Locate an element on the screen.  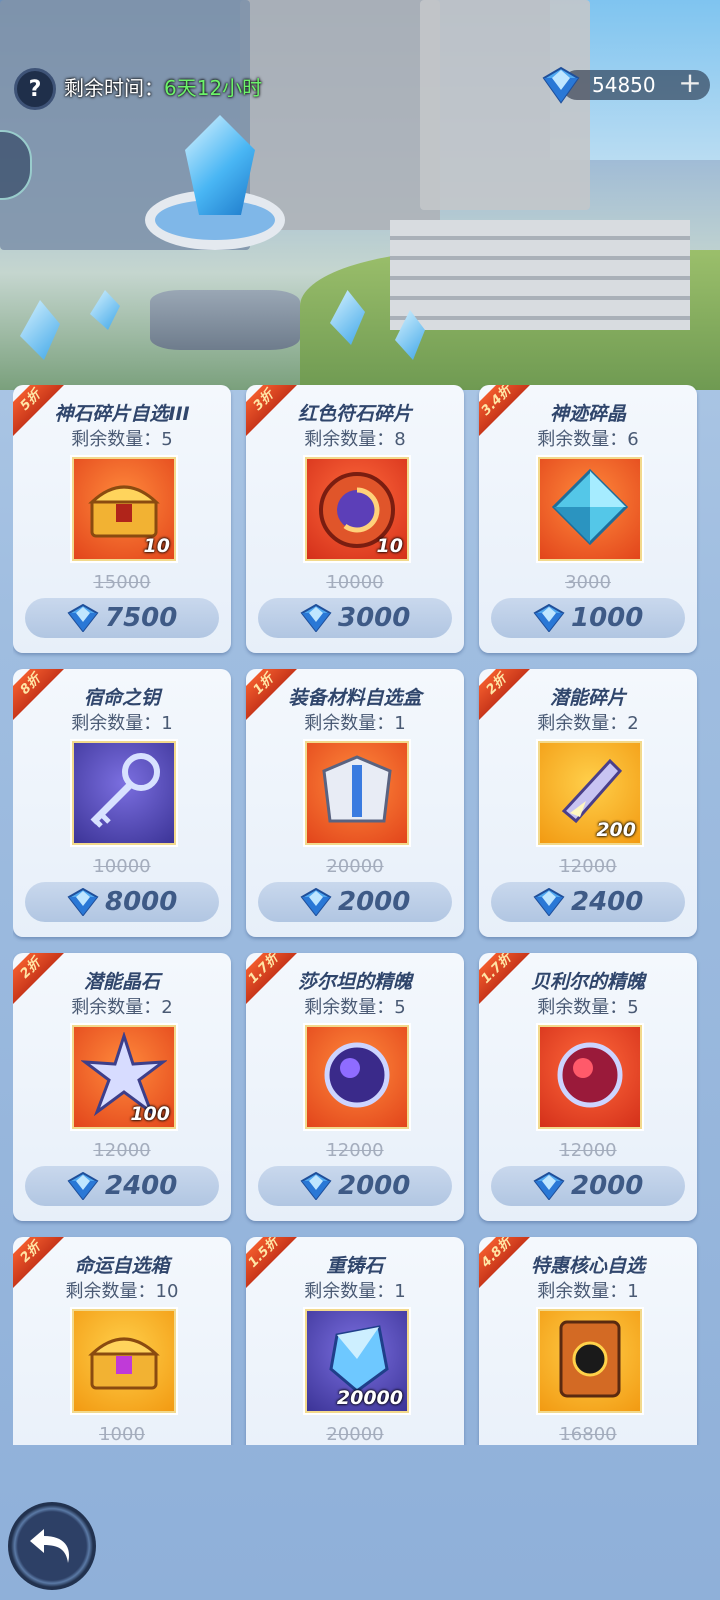
help-button: ? is located at coordinates (35, 89).